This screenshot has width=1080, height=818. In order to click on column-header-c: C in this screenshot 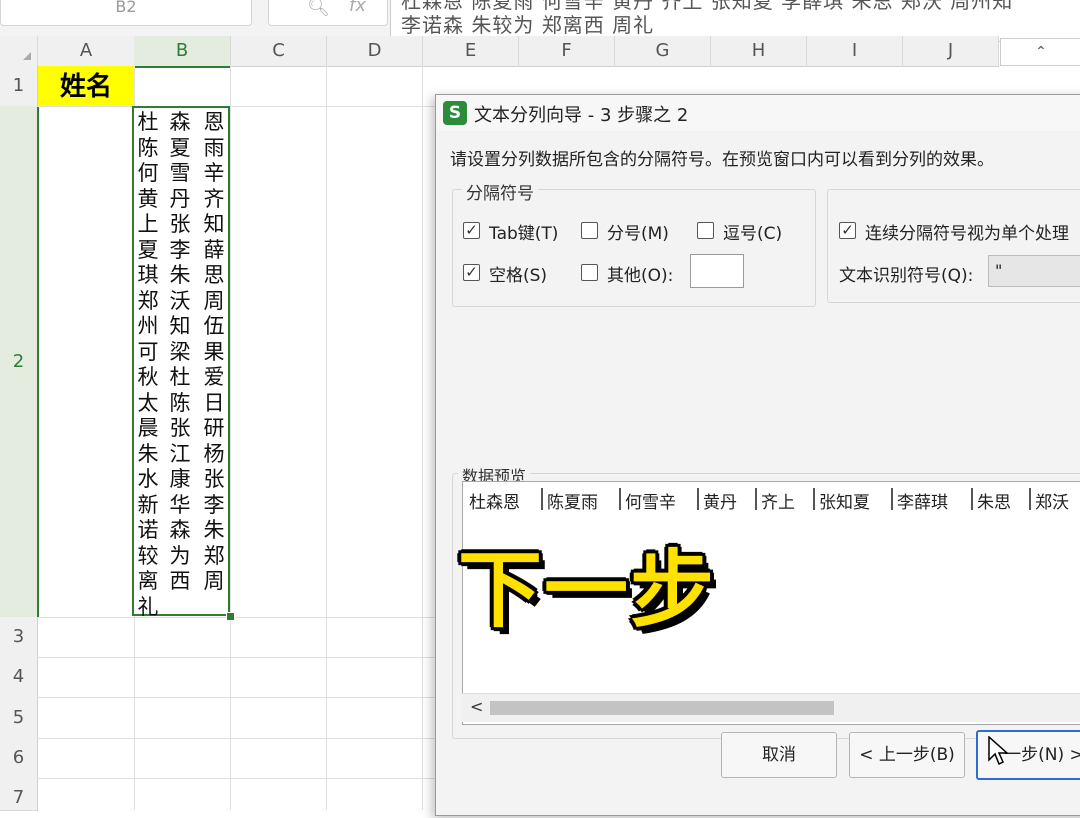, I will do `click(279, 51)`.